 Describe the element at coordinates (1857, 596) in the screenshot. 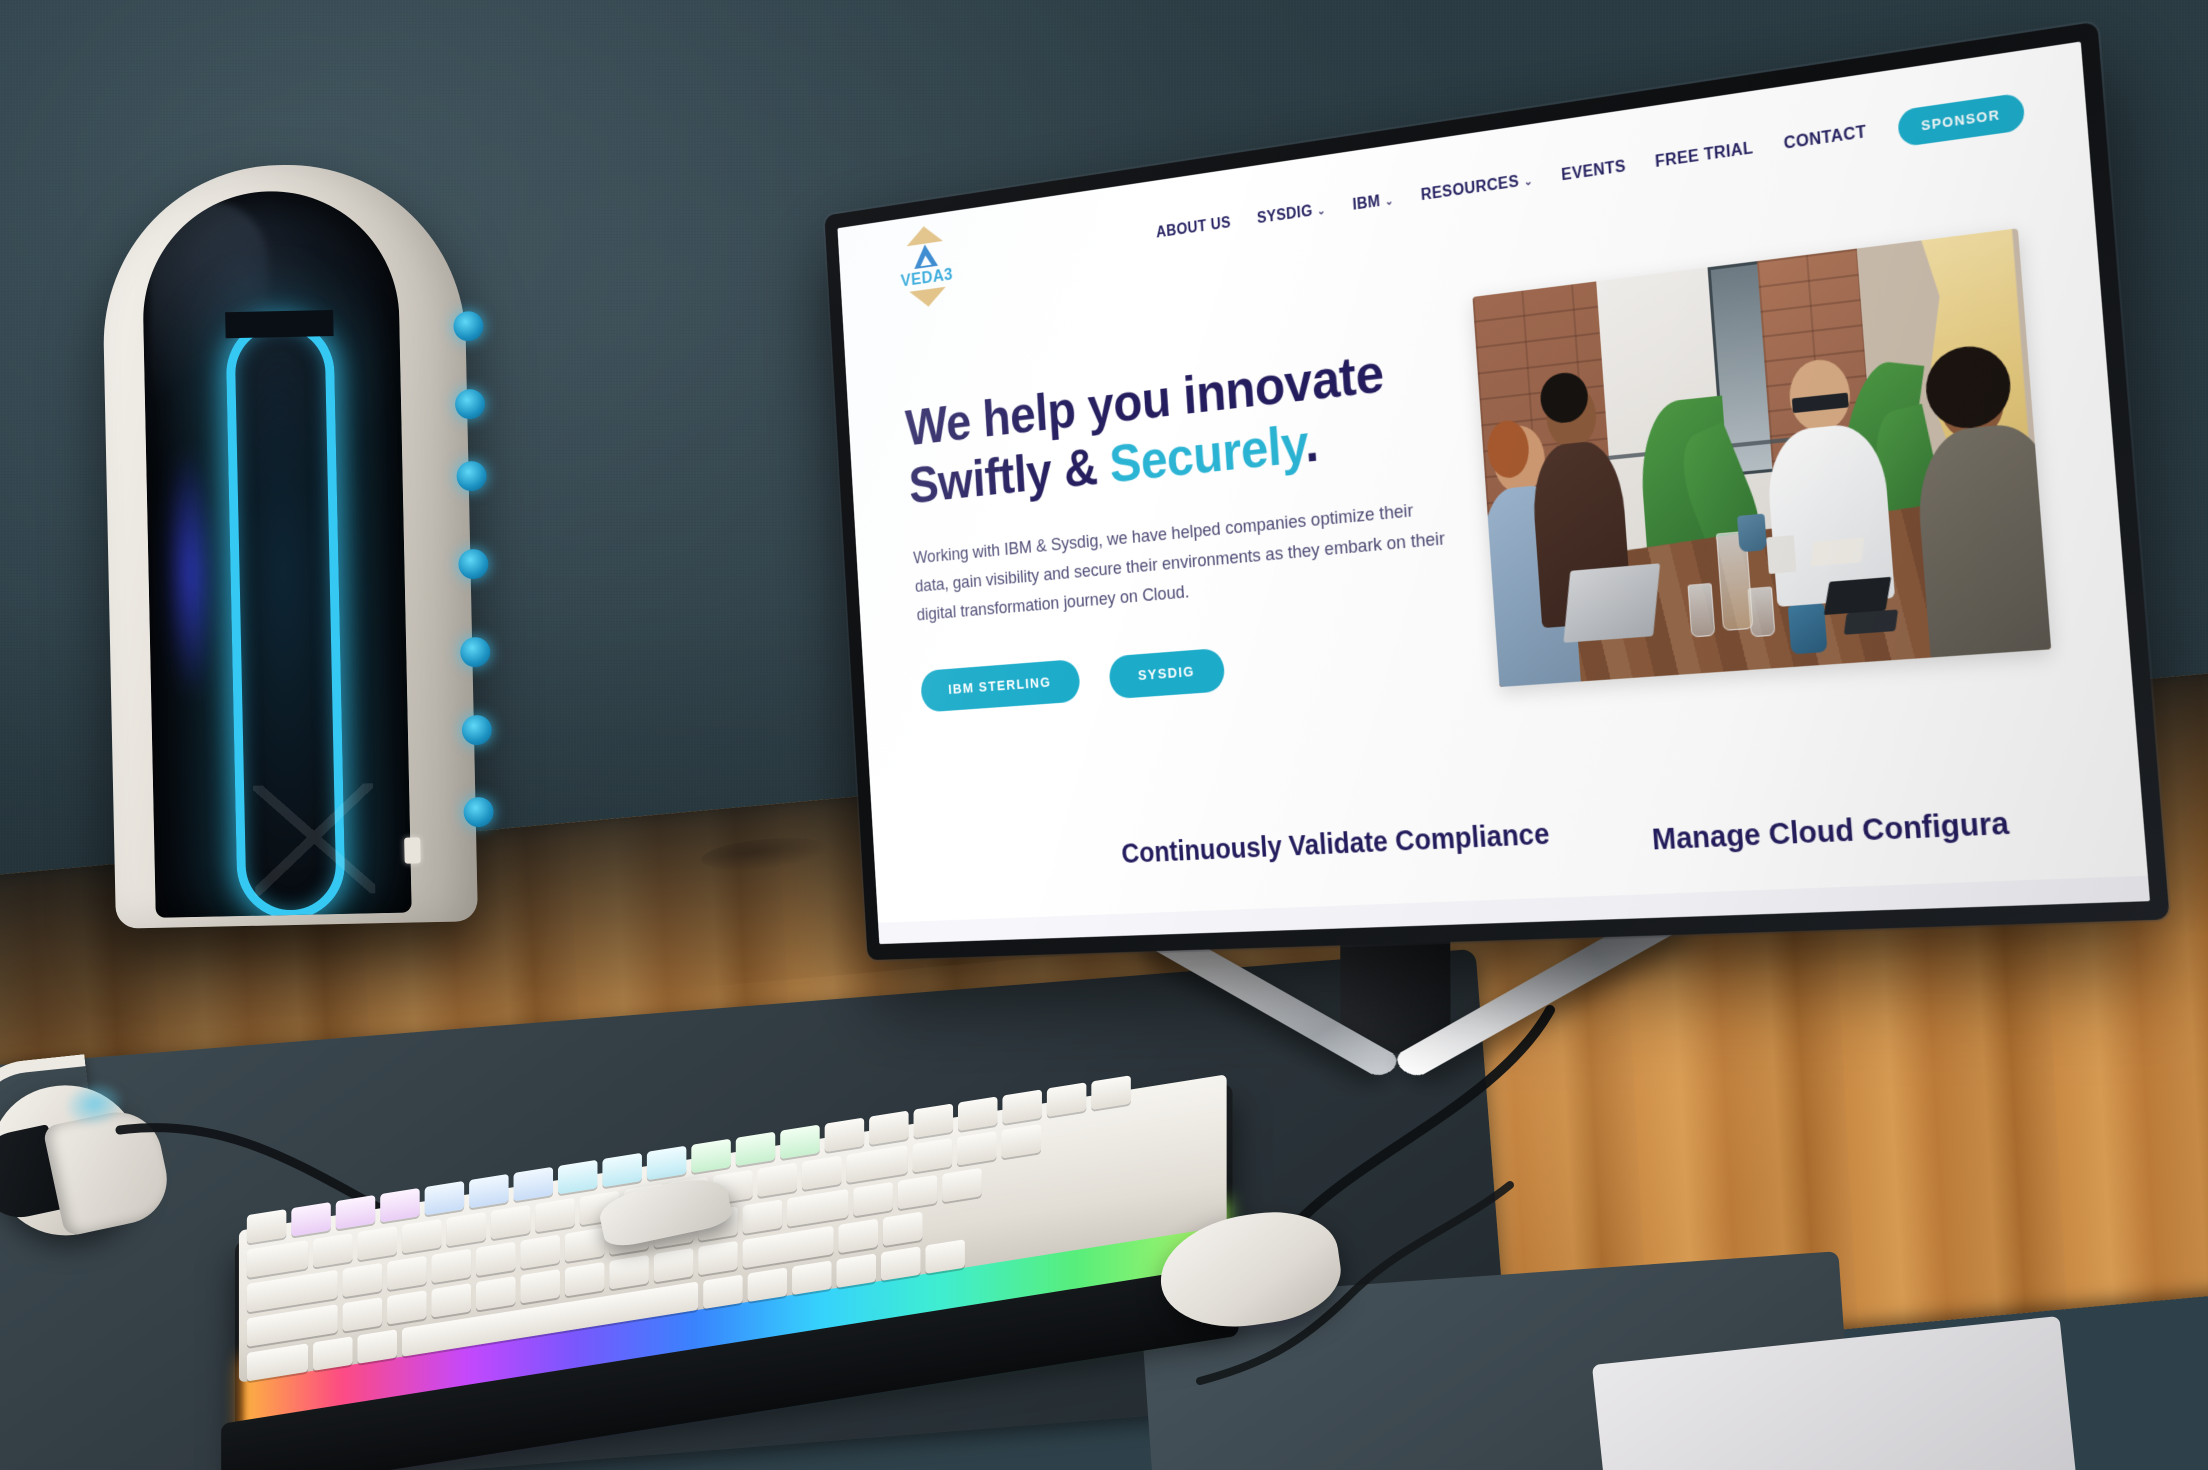

I see `photo-tablet` at that location.